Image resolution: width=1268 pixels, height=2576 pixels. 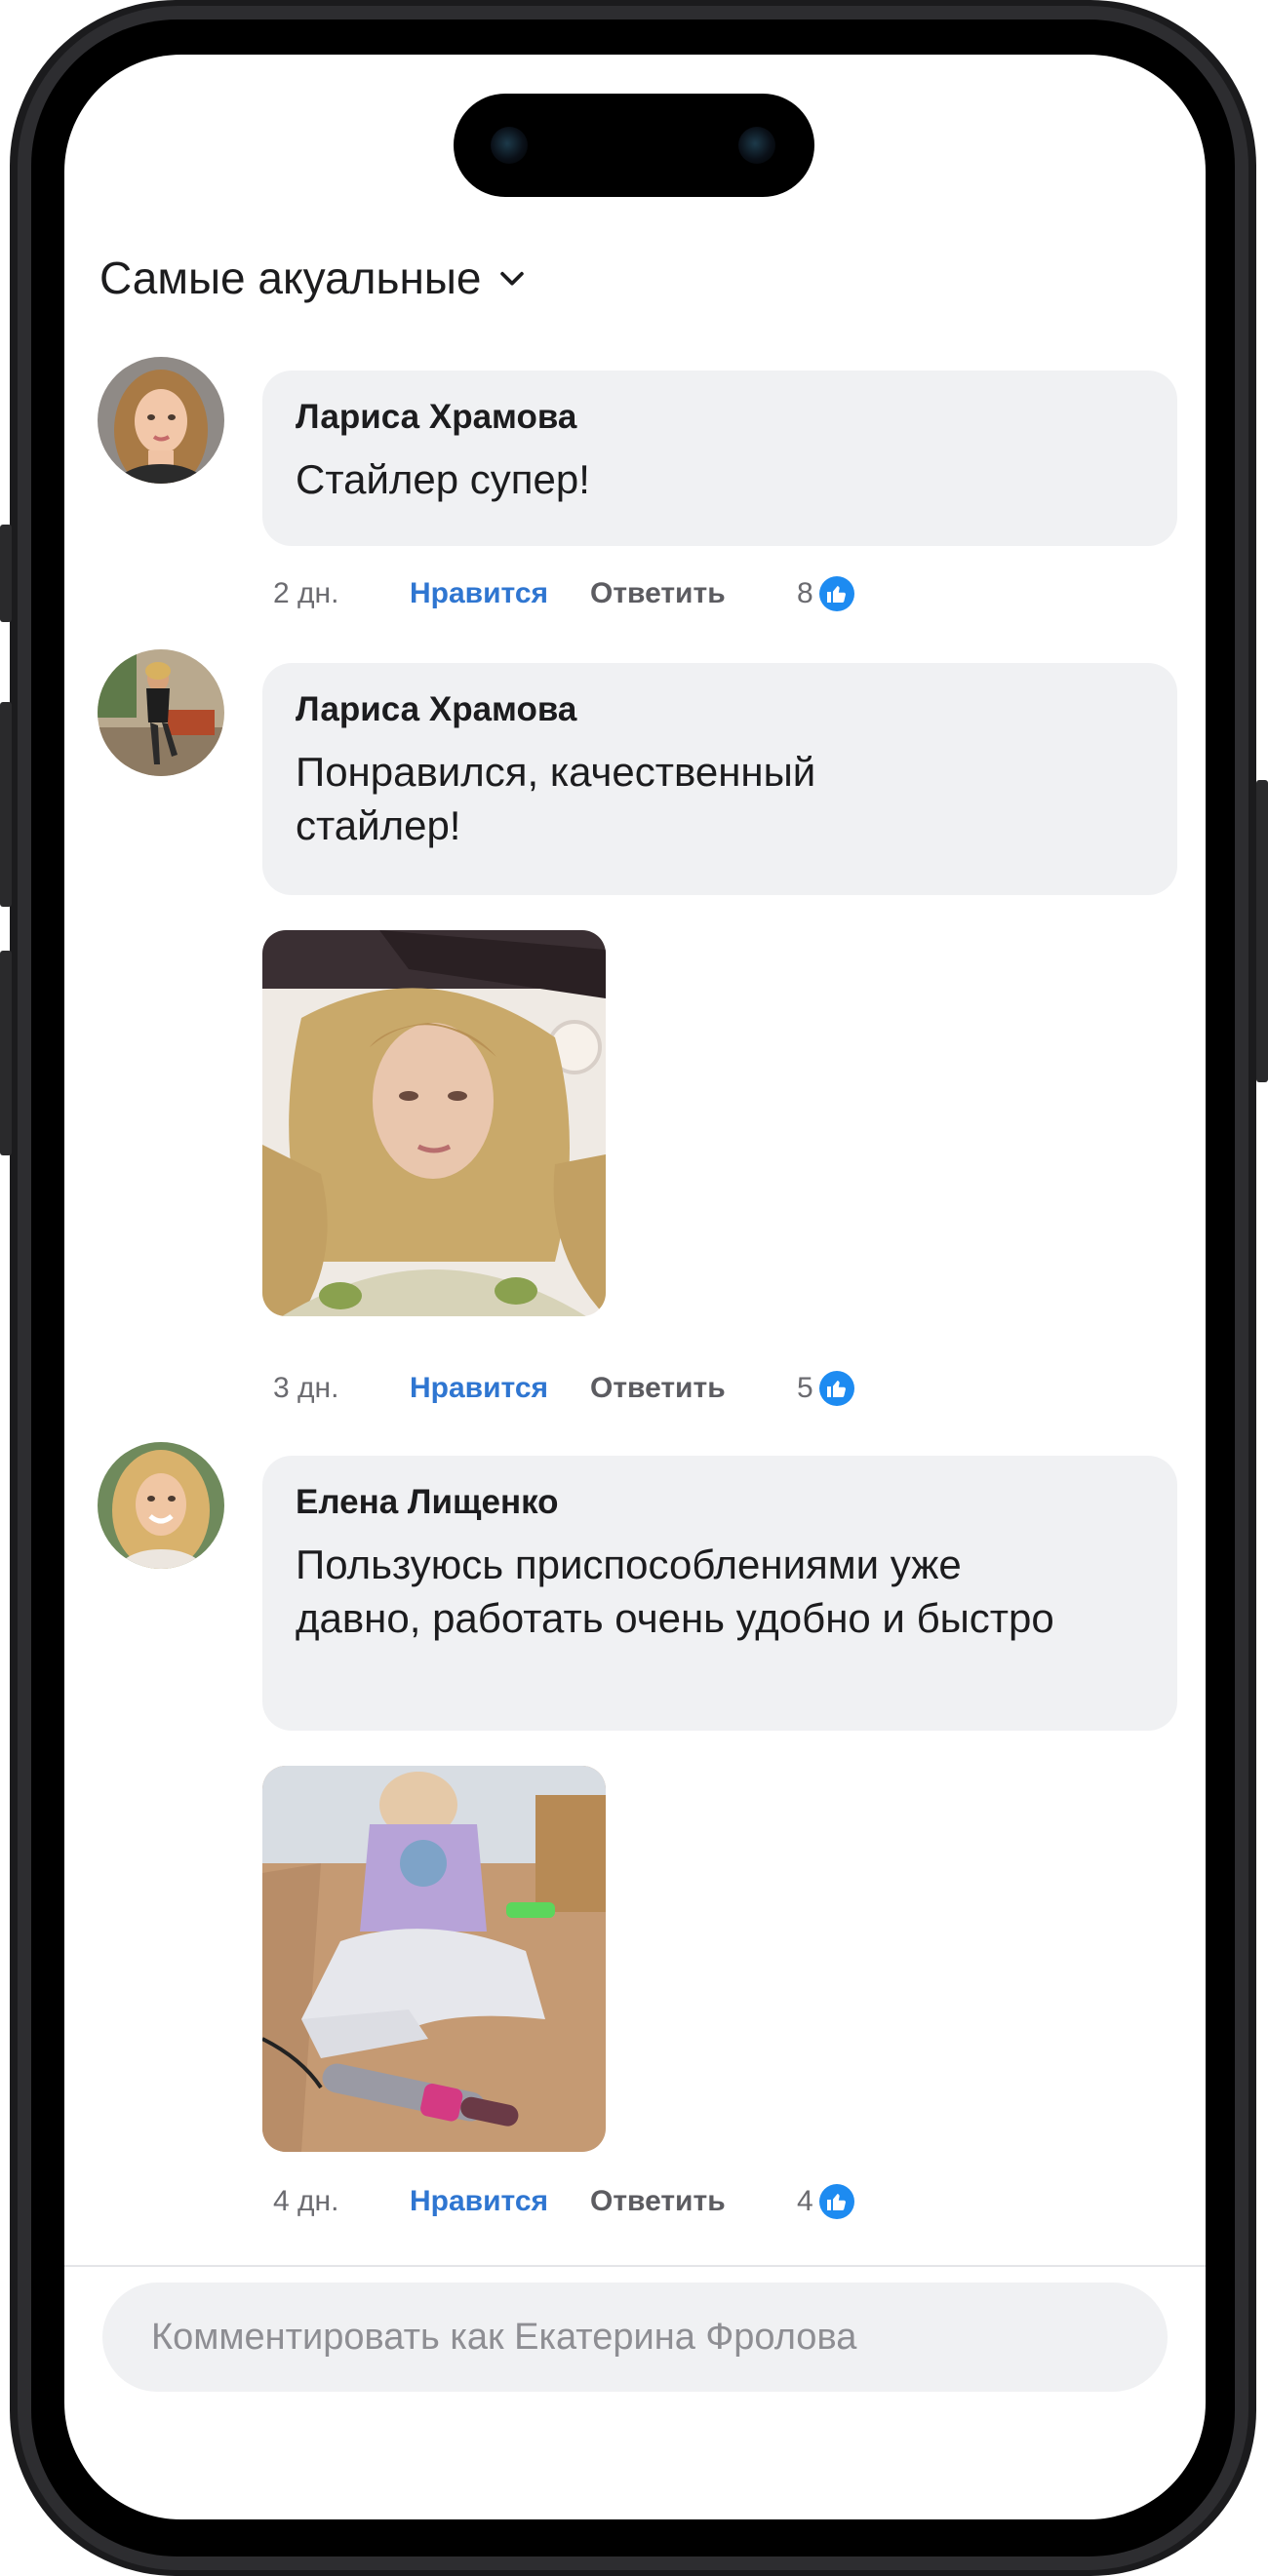 I want to click on dynamic-island, so click(x=634, y=145).